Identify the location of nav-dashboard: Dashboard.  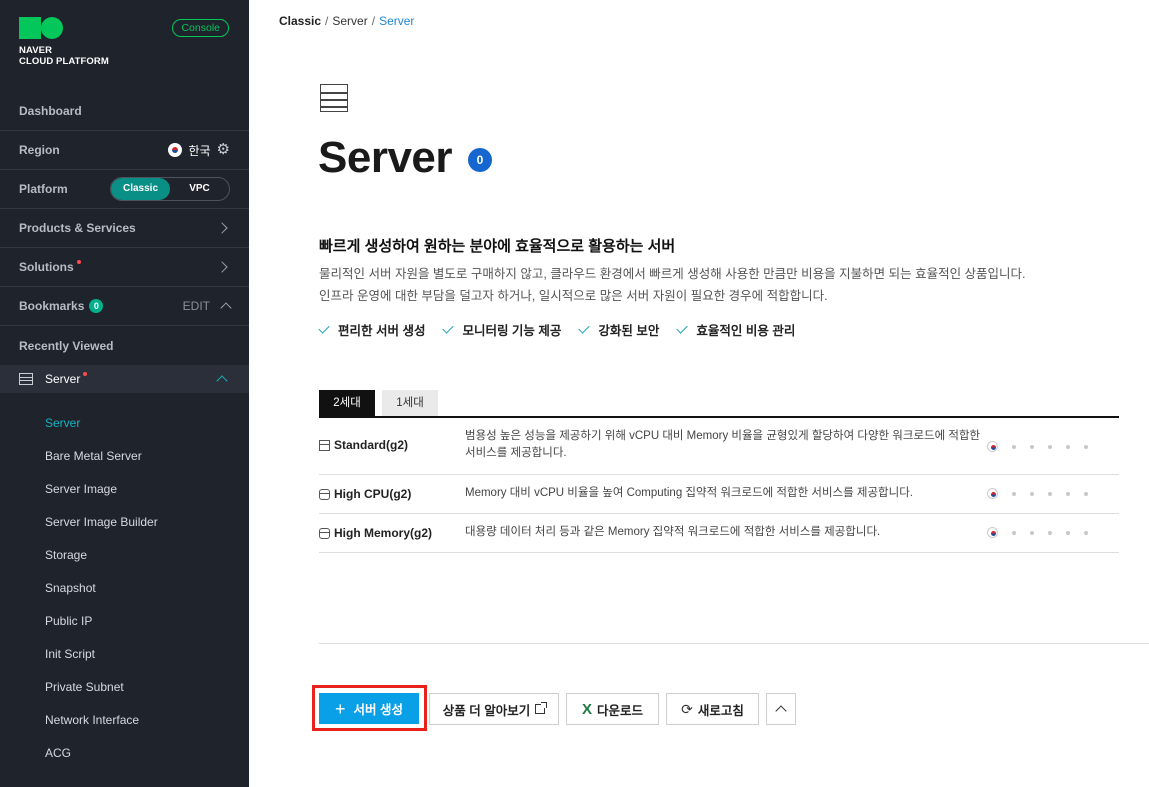
(124, 111).